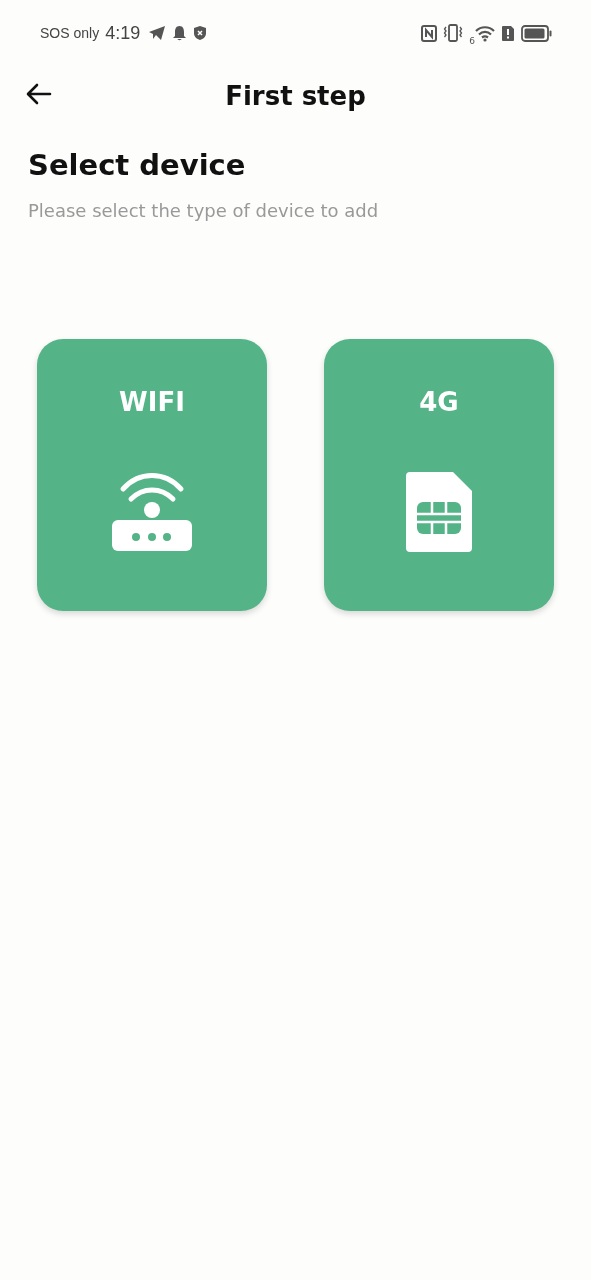  Describe the element at coordinates (508, 33) in the screenshot. I see `sim-alert-icon` at that location.